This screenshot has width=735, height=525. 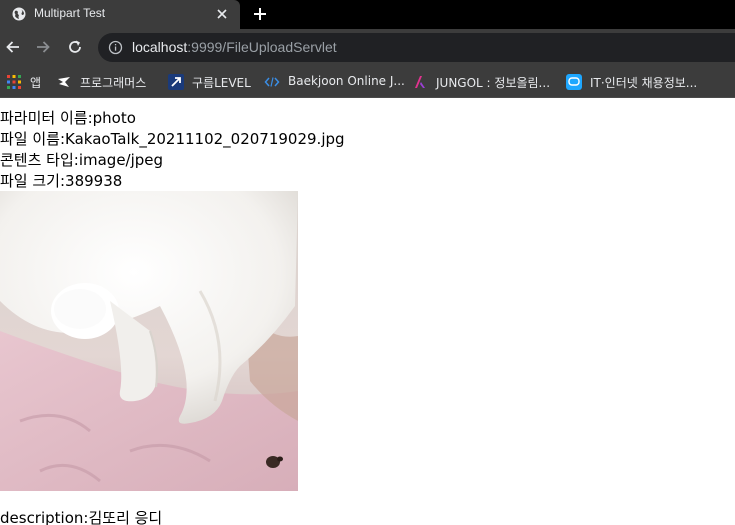 I want to click on file-name-value: KakaoTalk_20211102_020719029.jpg, so click(x=205, y=139).